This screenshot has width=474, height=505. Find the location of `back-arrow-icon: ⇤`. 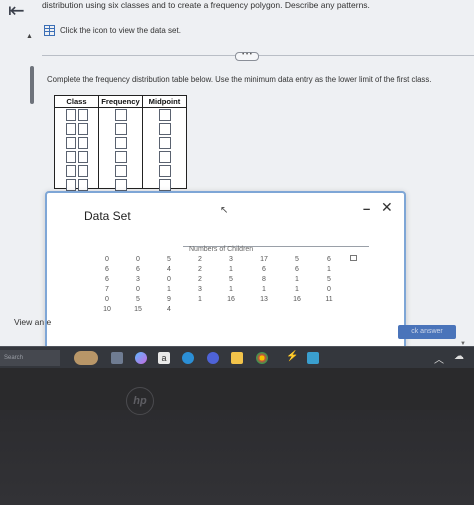

back-arrow-icon: ⇤ is located at coordinates (16, 11).